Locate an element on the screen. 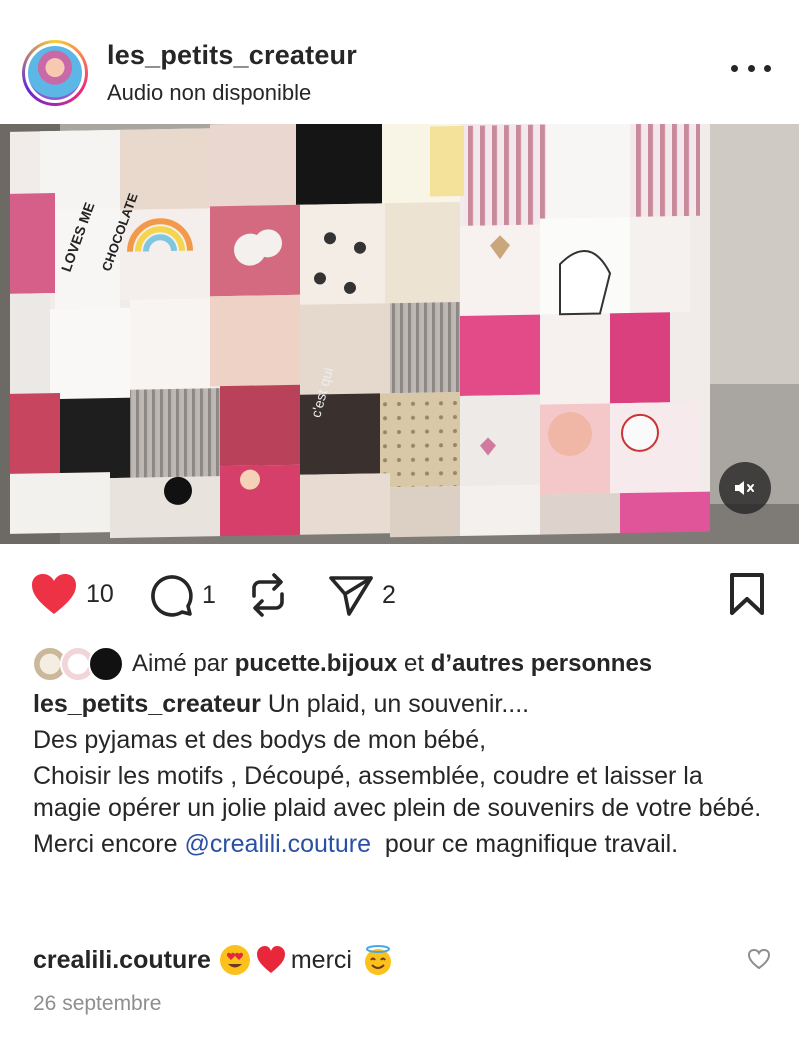 The height and width of the screenshot is (1040, 799). like-action: 10 is located at coordinates (72, 594).